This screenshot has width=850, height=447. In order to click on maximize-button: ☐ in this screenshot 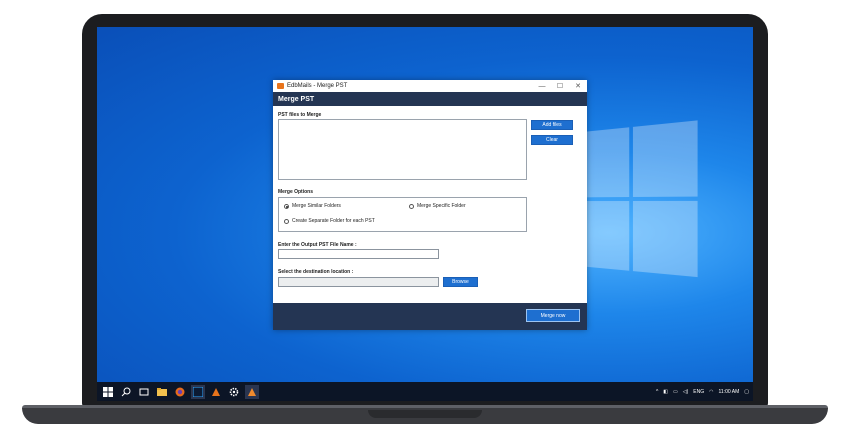, I will do `click(560, 86)`.